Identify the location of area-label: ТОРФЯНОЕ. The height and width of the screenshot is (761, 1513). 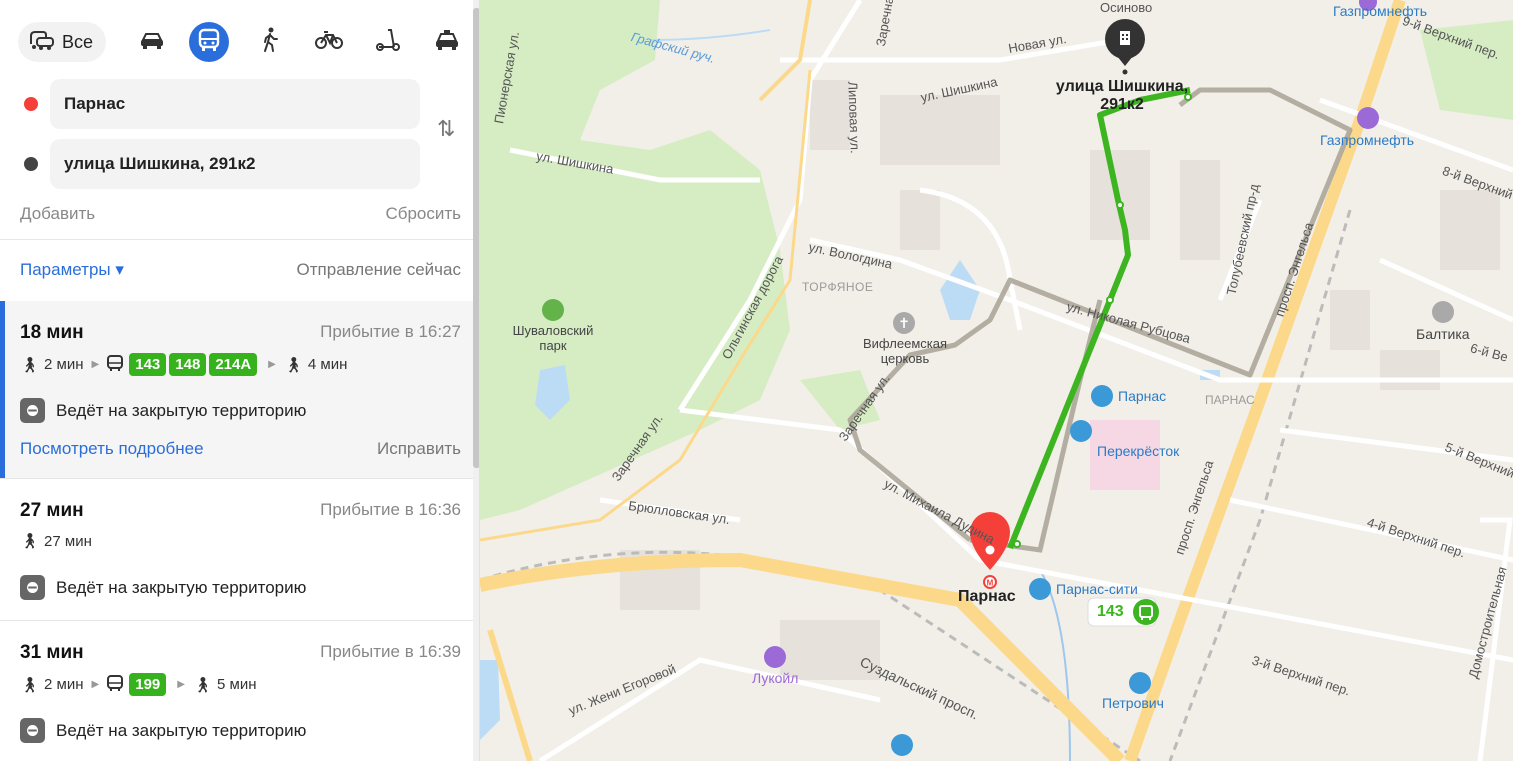
(838, 287).